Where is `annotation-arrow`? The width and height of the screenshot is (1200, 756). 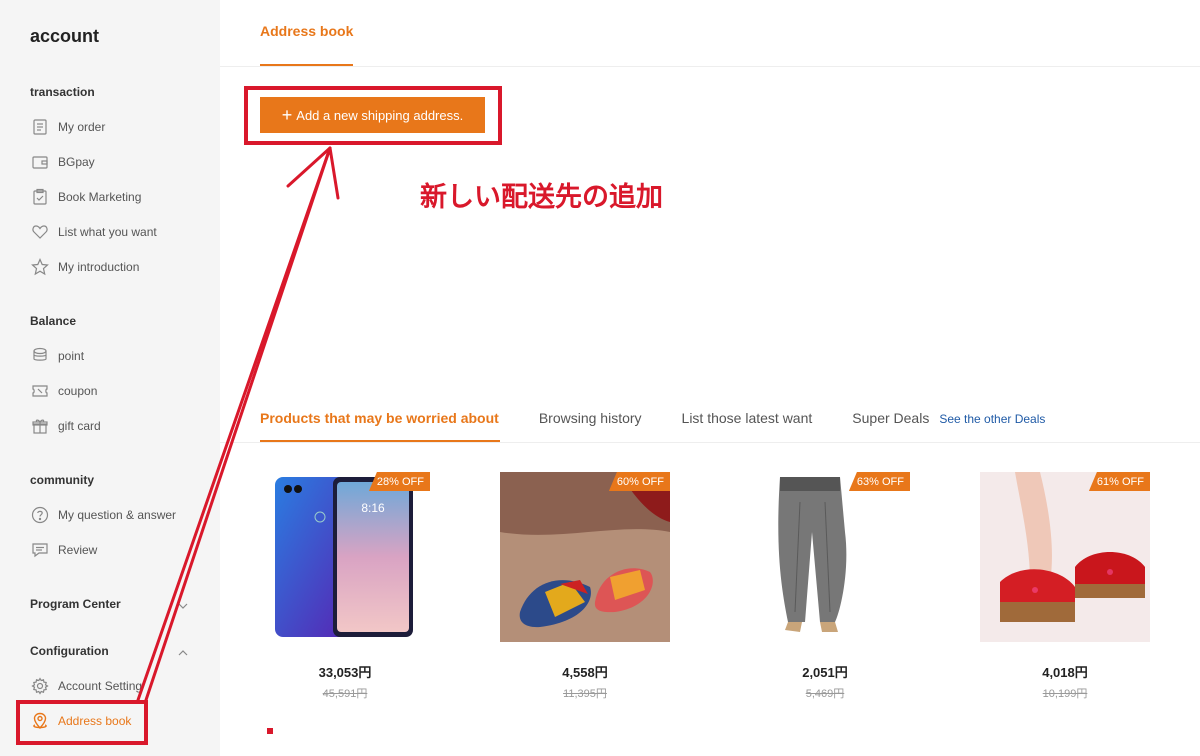 annotation-arrow is located at coordinates (238, 424).